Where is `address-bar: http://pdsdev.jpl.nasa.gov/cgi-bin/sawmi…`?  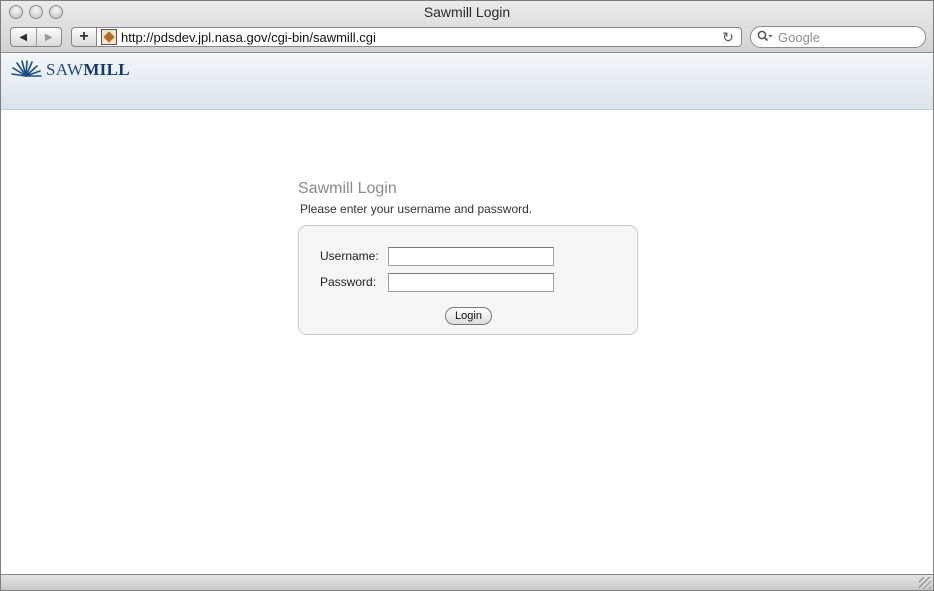
address-bar: http://pdsdev.jpl.nasa.gov/cgi-bin/sawmi… is located at coordinates (419, 37).